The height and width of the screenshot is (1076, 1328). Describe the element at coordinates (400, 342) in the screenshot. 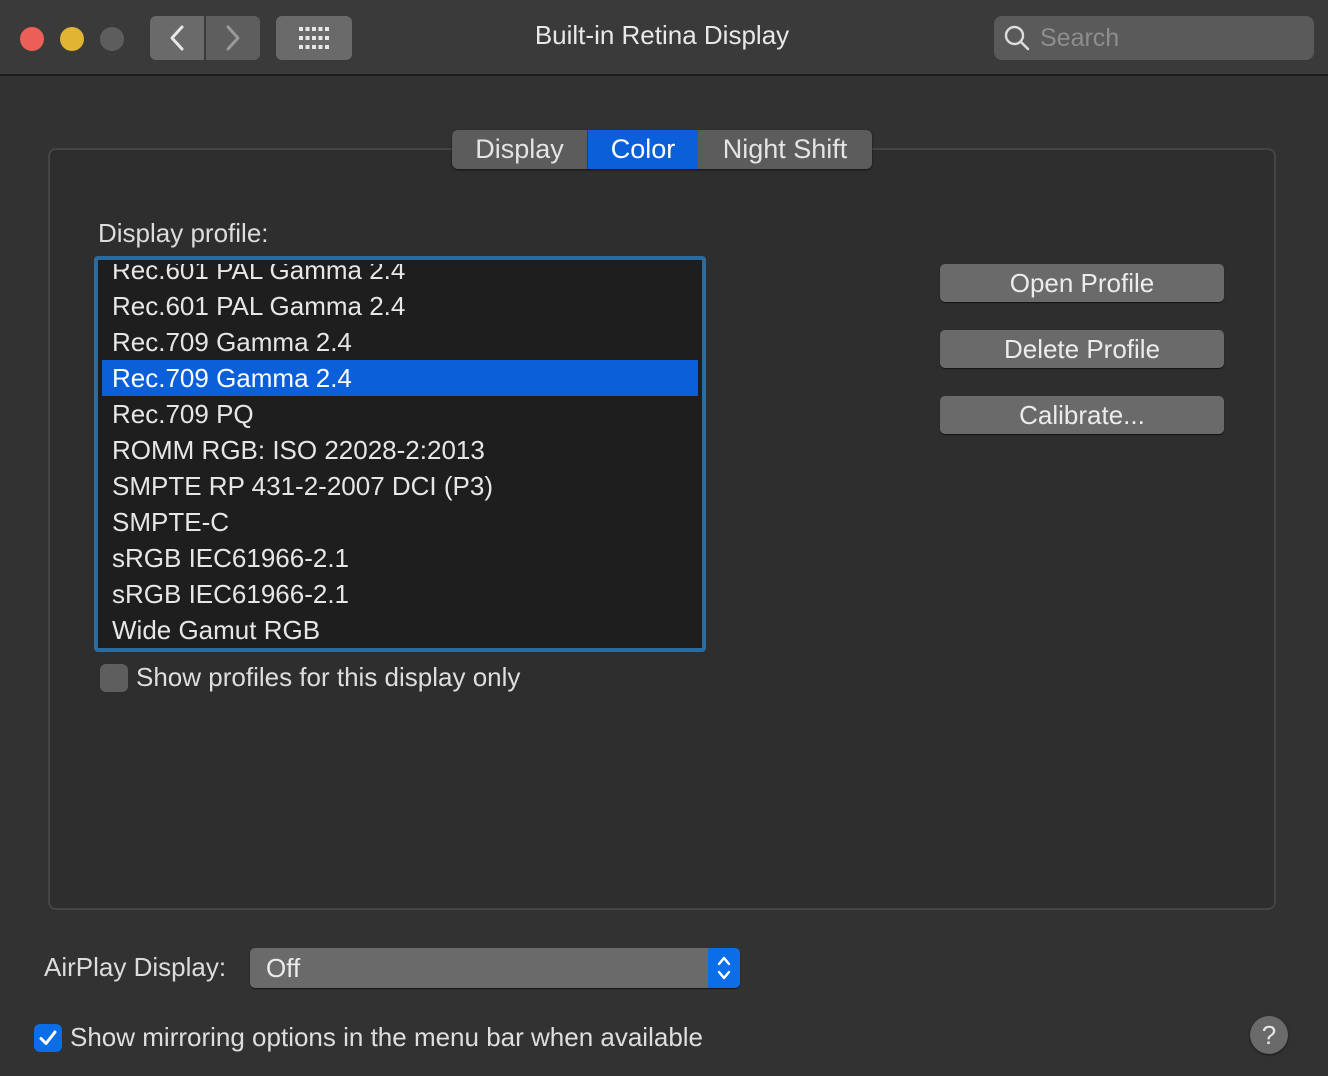

I see `list-item: Rec.709 Gamma 2.4` at that location.